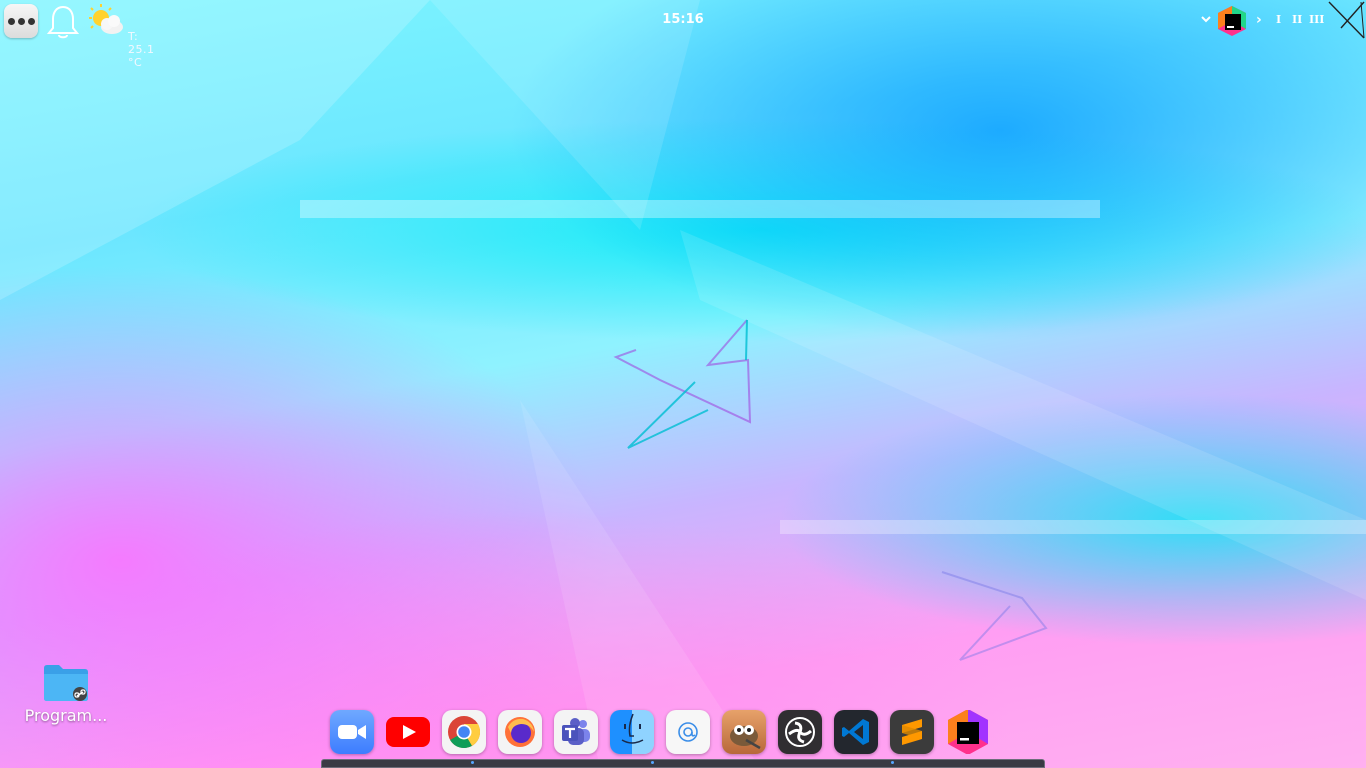 Image resolution: width=1366 pixels, height=768 pixels. What do you see at coordinates (141, 49) in the screenshot?
I see `temperature-label: T: 25.1 °C` at bounding box center [141, 49].